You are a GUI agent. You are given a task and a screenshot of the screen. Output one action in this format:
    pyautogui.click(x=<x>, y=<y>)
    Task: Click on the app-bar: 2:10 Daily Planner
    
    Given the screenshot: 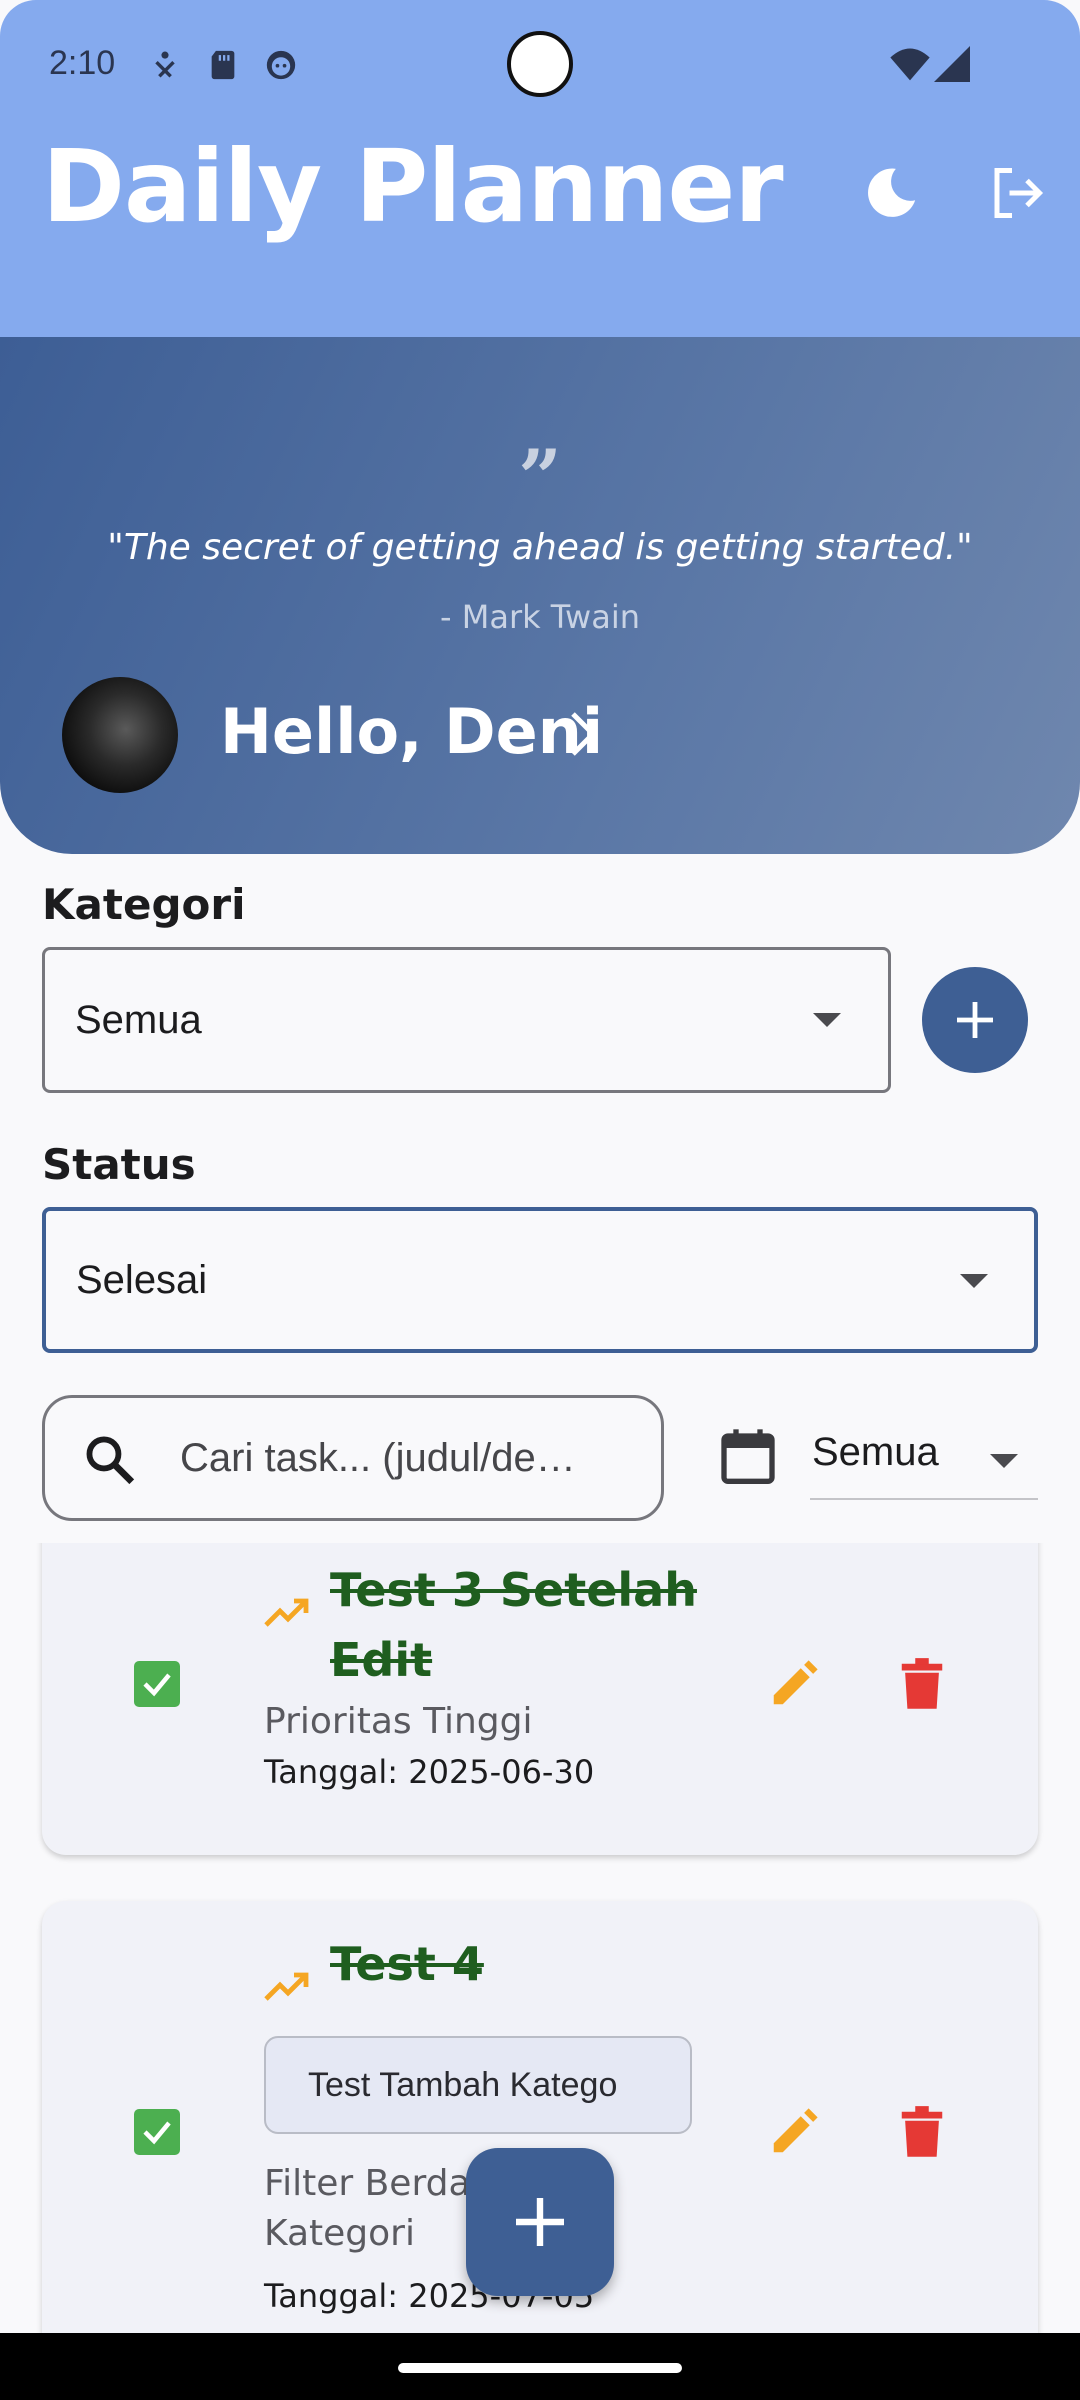 What is the action you would take?
    pyautogui.click(x=540, y=168)
    